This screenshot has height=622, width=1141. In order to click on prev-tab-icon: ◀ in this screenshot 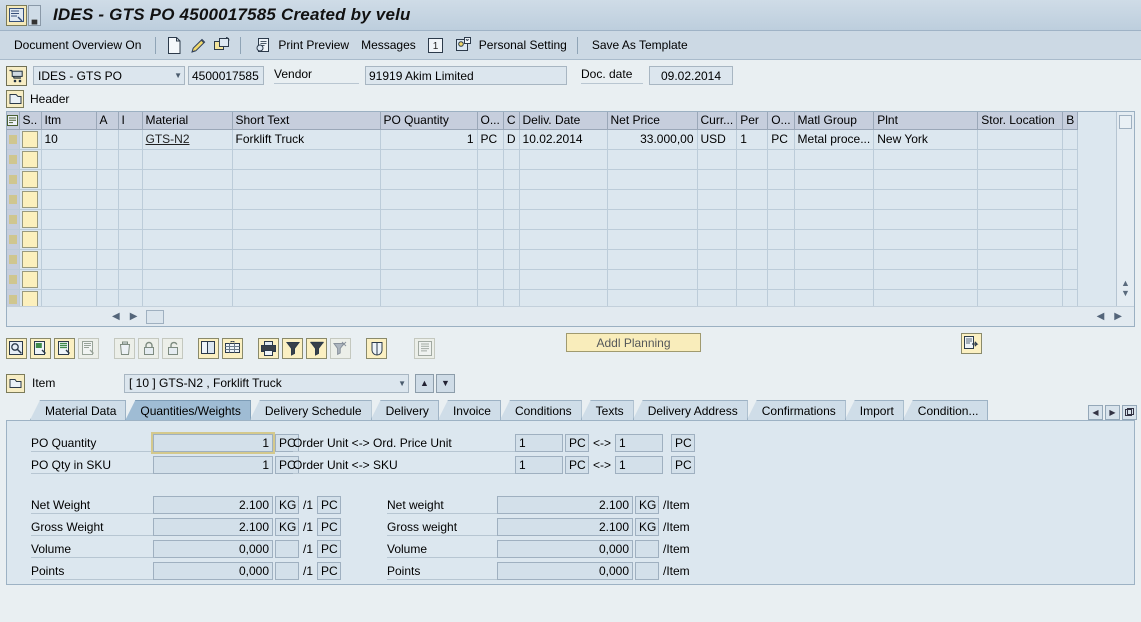, I will do `click(1095, 412)`.